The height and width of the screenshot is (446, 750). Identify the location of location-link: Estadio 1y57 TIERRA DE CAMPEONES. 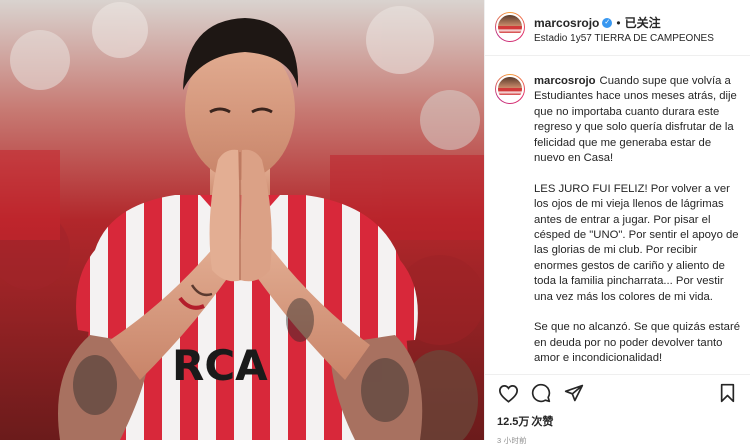
(624, 38).